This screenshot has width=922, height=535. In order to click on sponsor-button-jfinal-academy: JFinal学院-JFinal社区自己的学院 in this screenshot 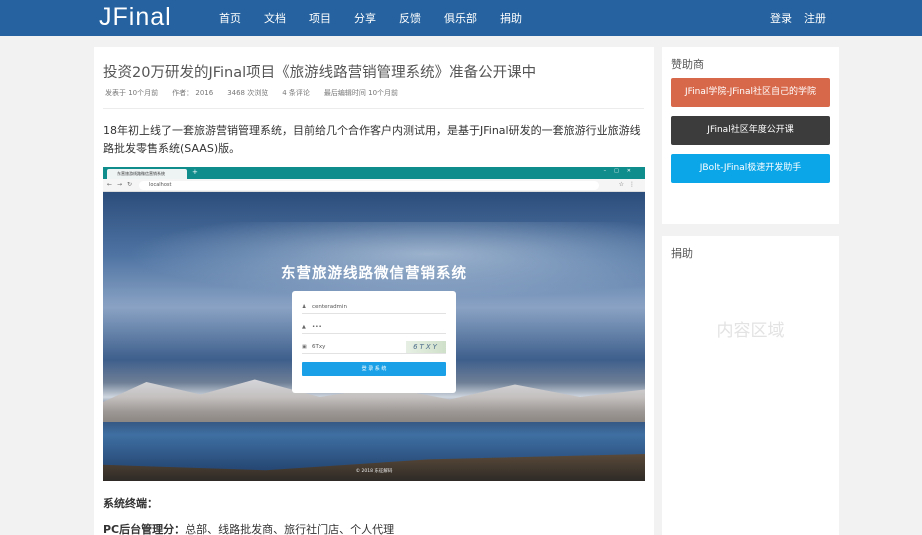, I will do `click(750, 92)`.